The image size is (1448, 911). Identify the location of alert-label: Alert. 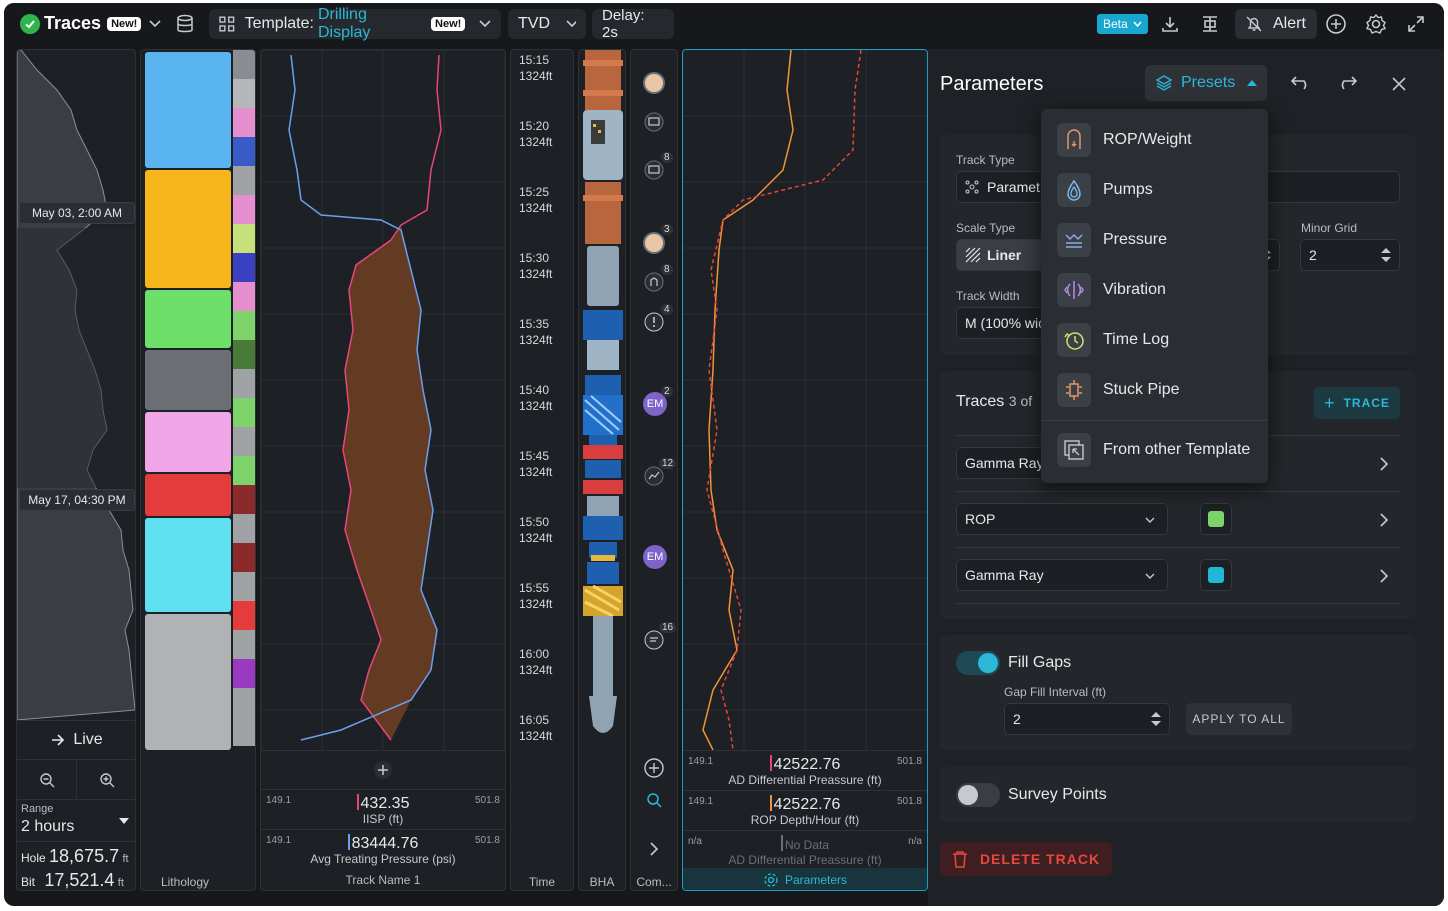
(1289, 23).